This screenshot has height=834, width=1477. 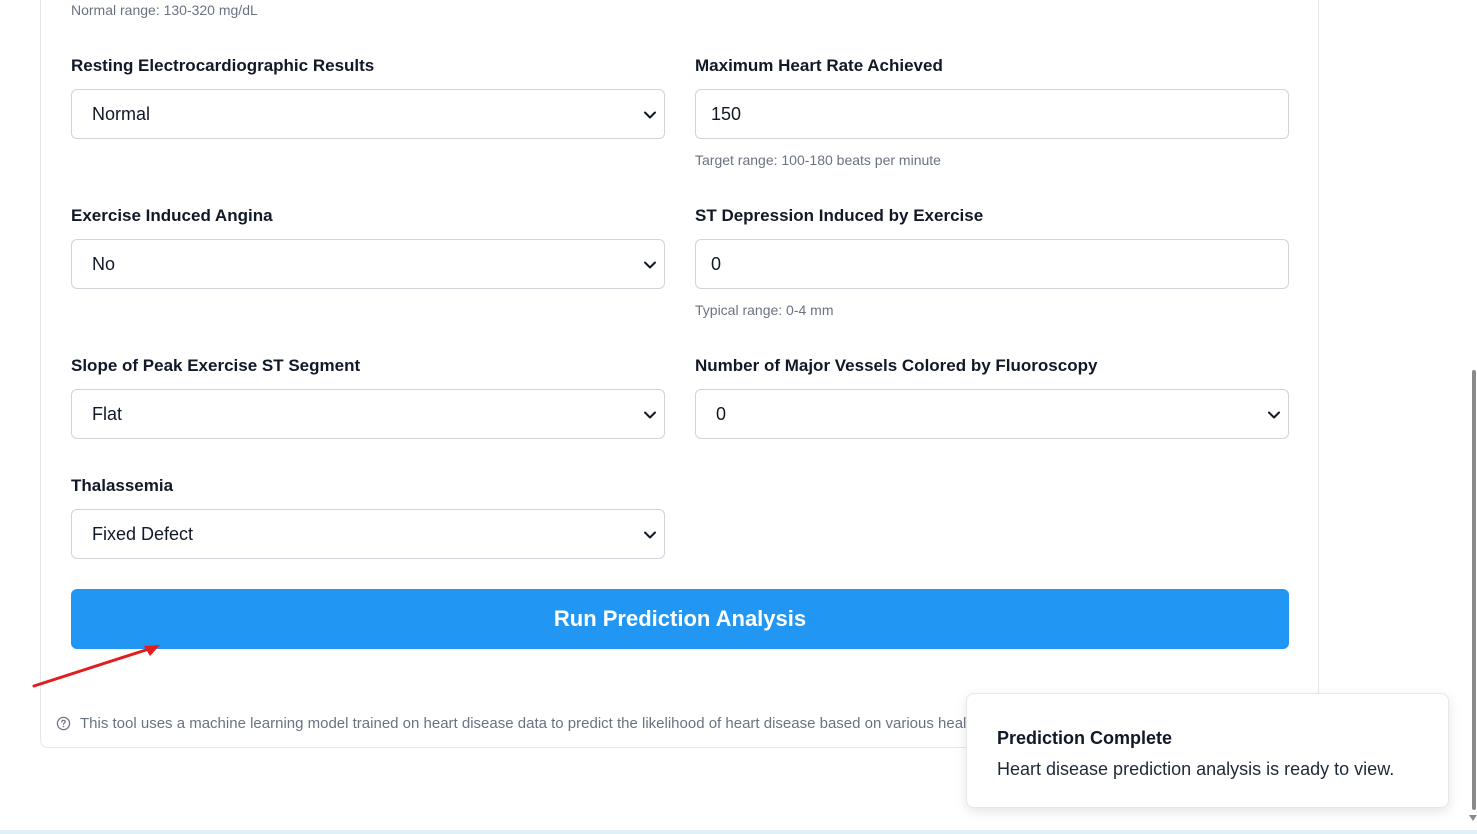 What do you see at coordinates (172, 215) in the screenshot?
I see `exang-label: Exercise Induced Angina` at bounding box center [172, 215].